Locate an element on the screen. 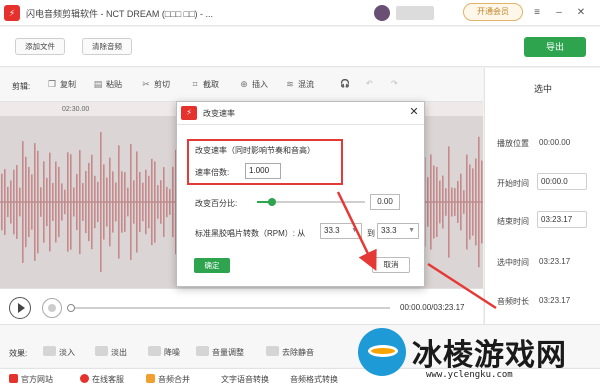 The height and width of the screenshot is (389, 600). annotation-arrow is located at coordinates (356, 231).